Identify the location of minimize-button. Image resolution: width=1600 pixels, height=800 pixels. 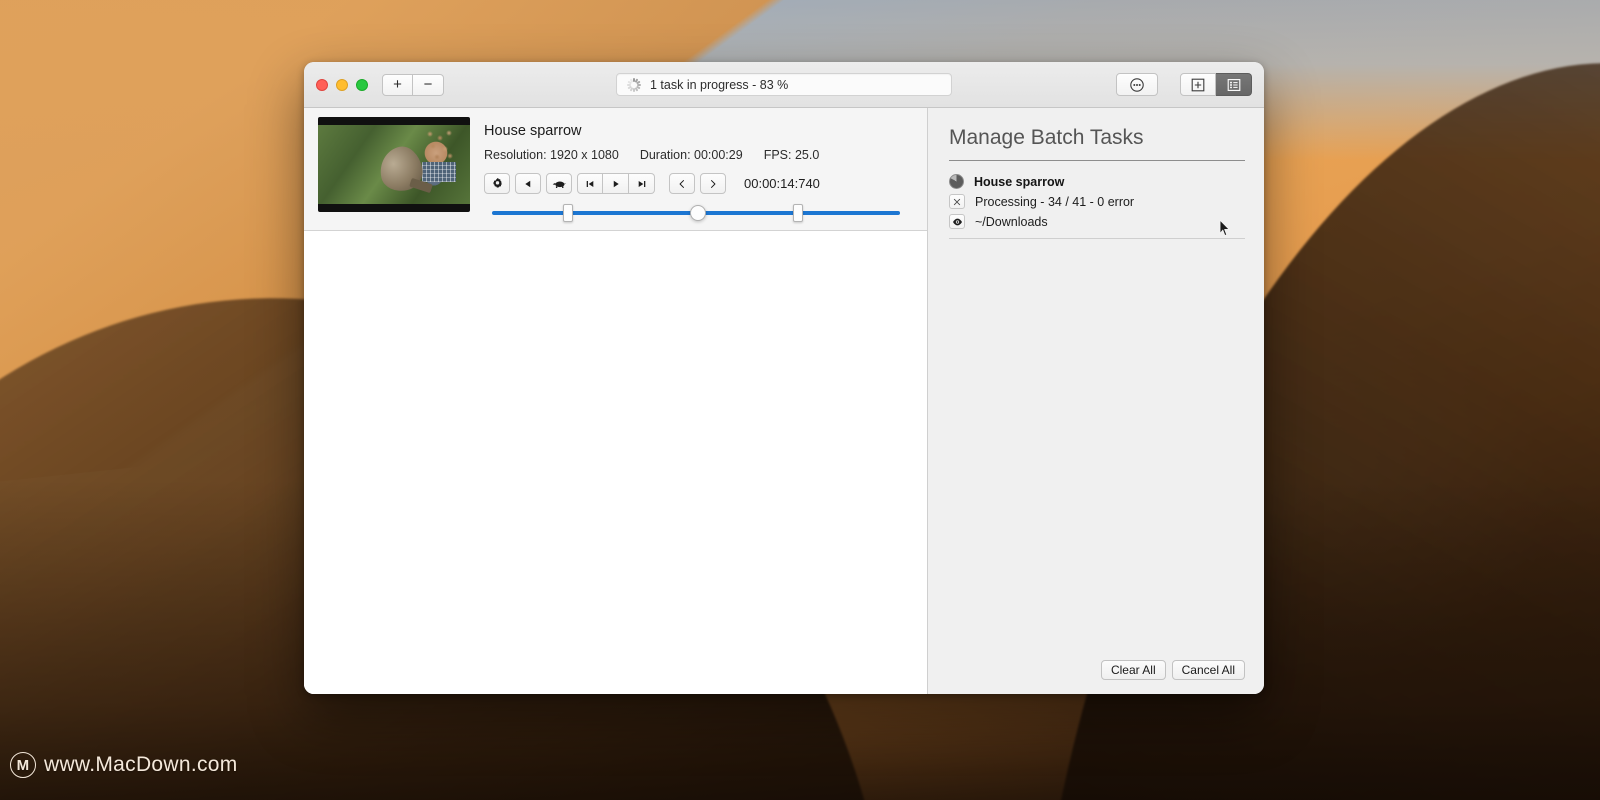
(342, 84).